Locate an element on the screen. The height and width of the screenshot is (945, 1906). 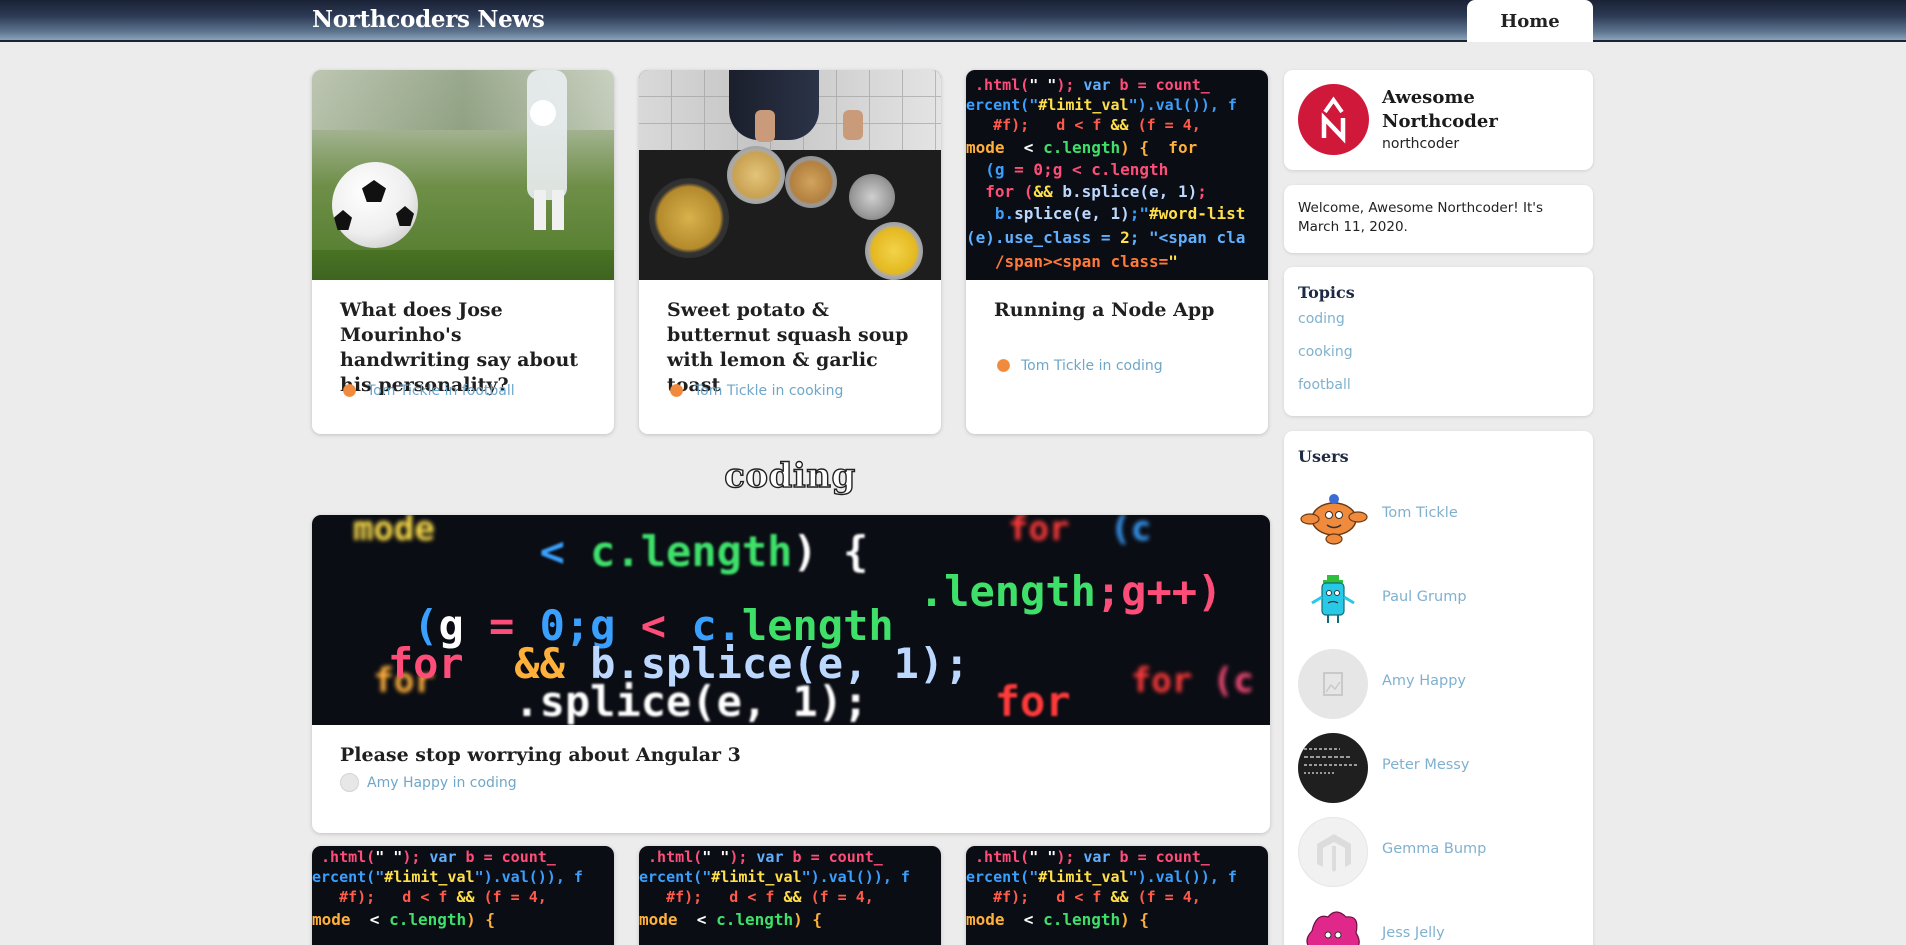
article-title: Please stop worrying about Angular 3 is located at coordinates (795, 755).